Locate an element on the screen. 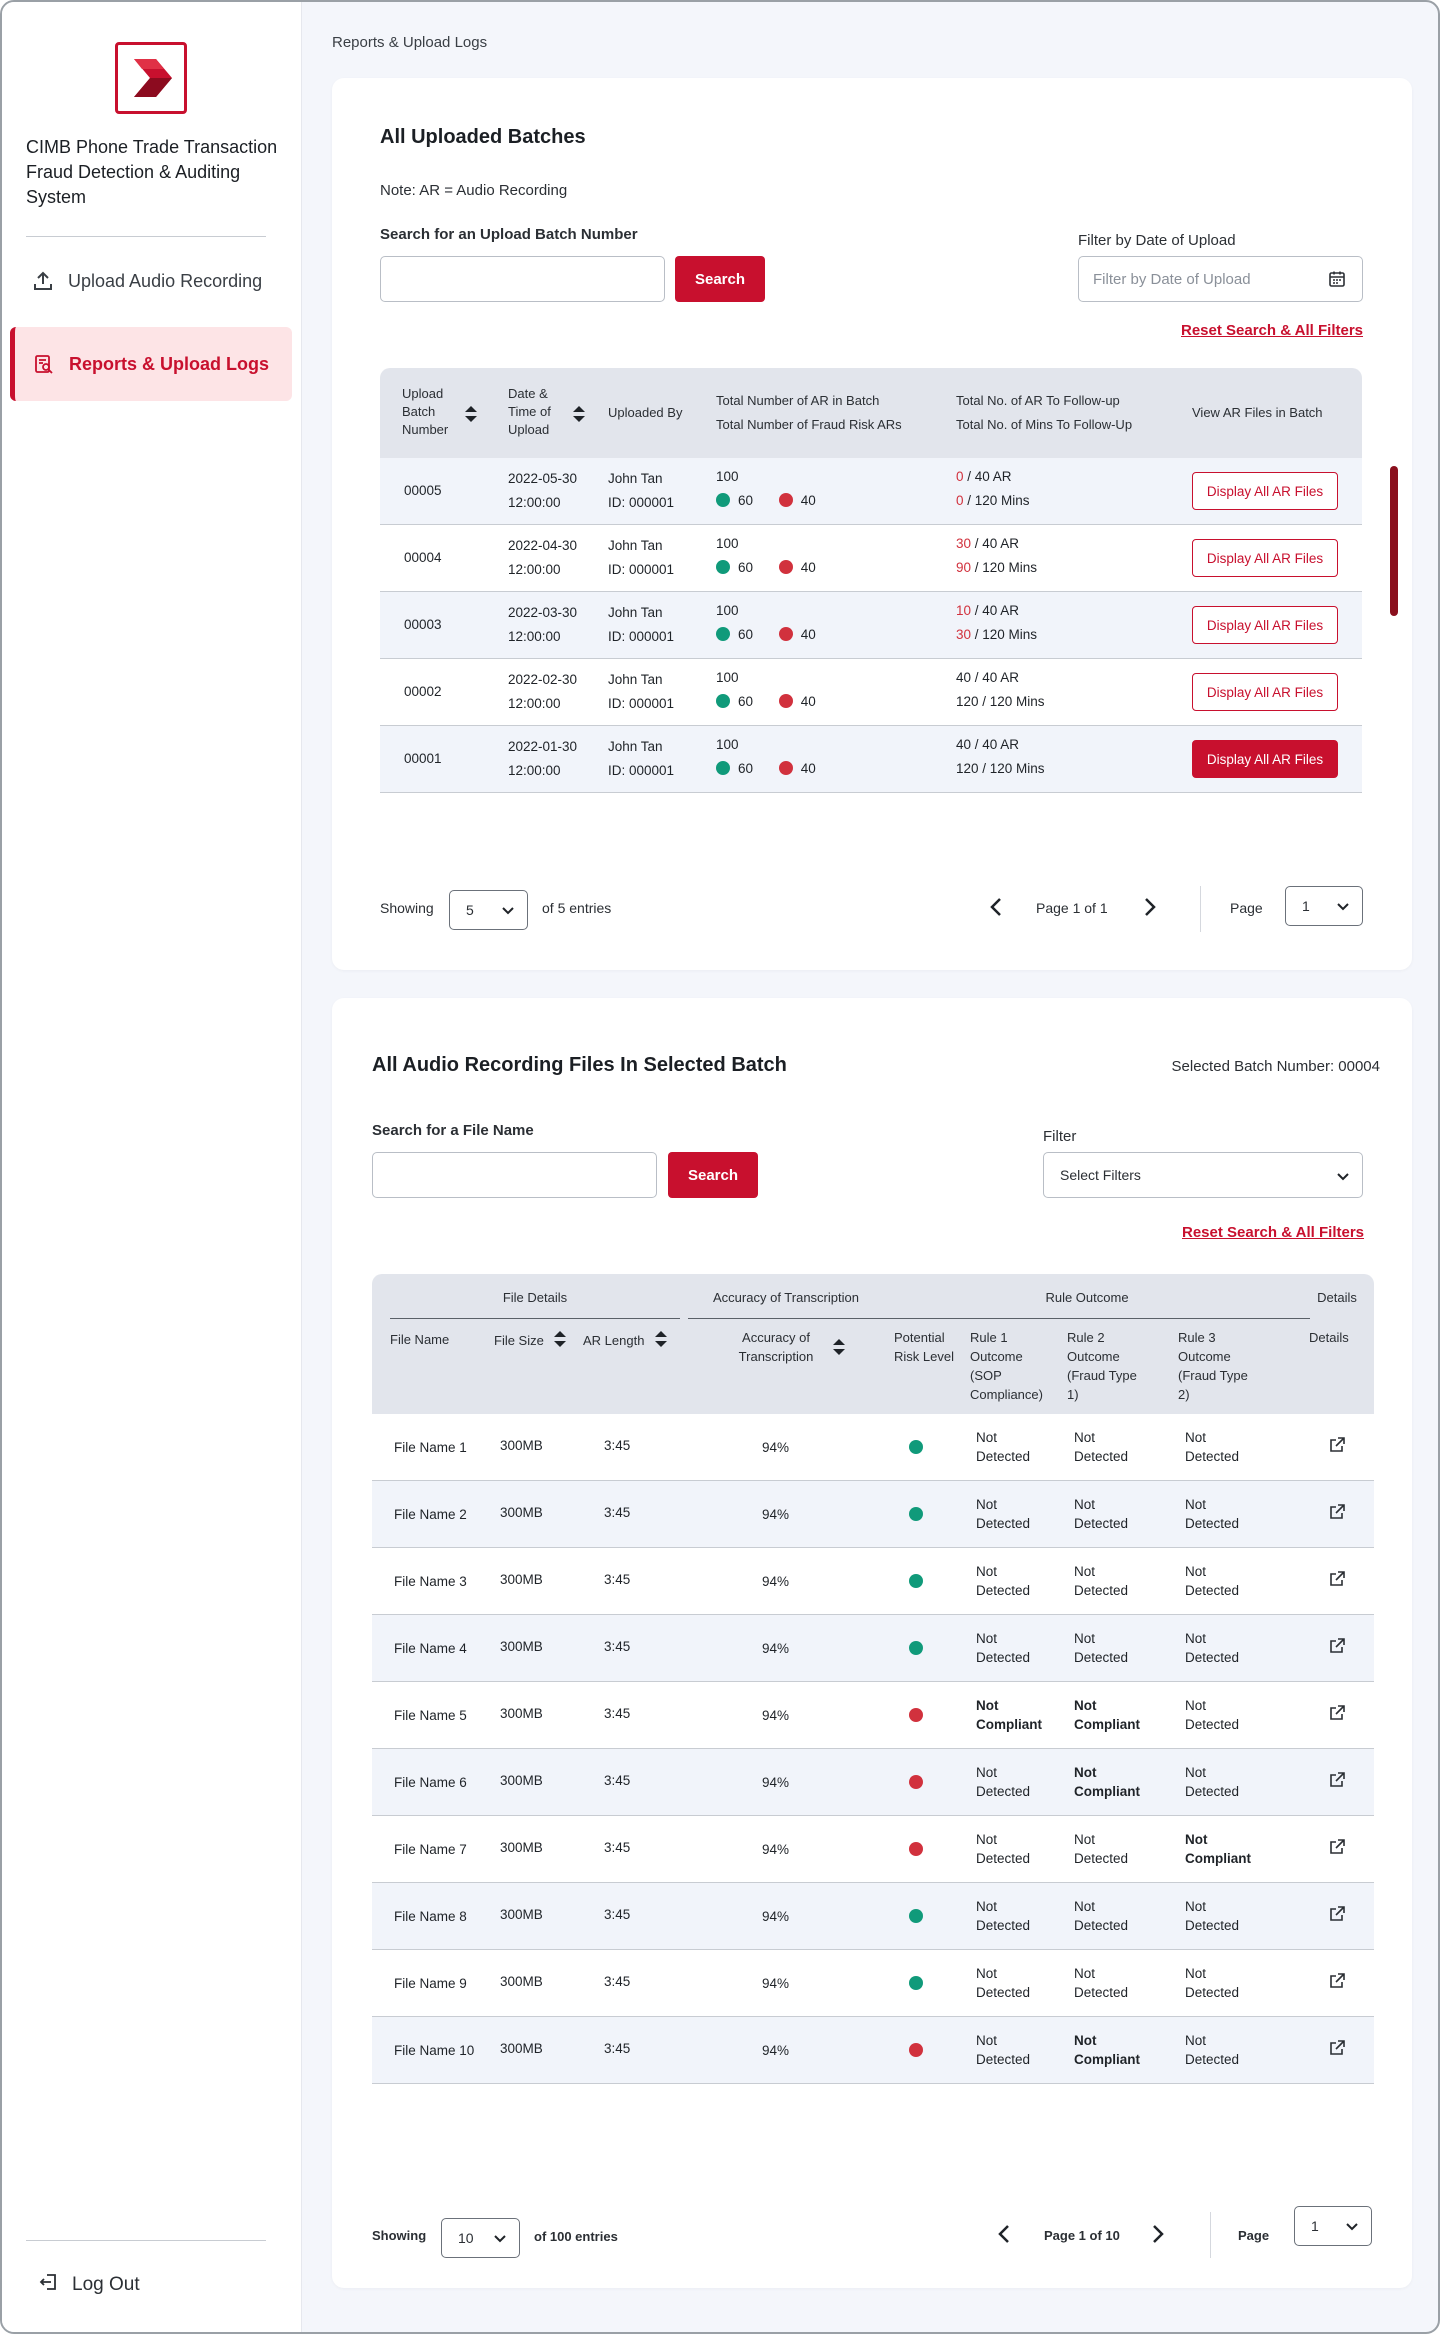 The image size is (1440, 2334). col-file-size: File Size is located at coordinates (530, 1341).